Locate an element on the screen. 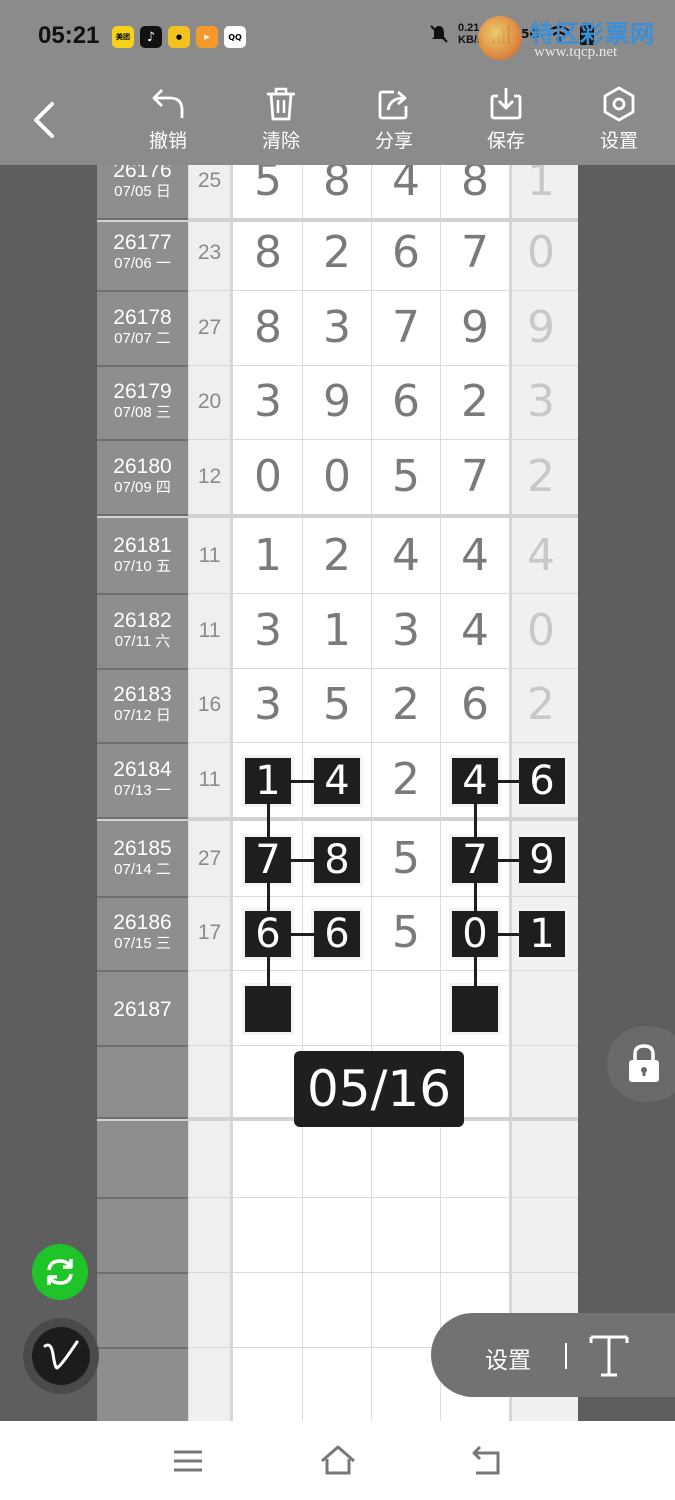 The height and width of the screenshot is (1500, 675). text-tool-icon is located at coordinates (609, 1355).